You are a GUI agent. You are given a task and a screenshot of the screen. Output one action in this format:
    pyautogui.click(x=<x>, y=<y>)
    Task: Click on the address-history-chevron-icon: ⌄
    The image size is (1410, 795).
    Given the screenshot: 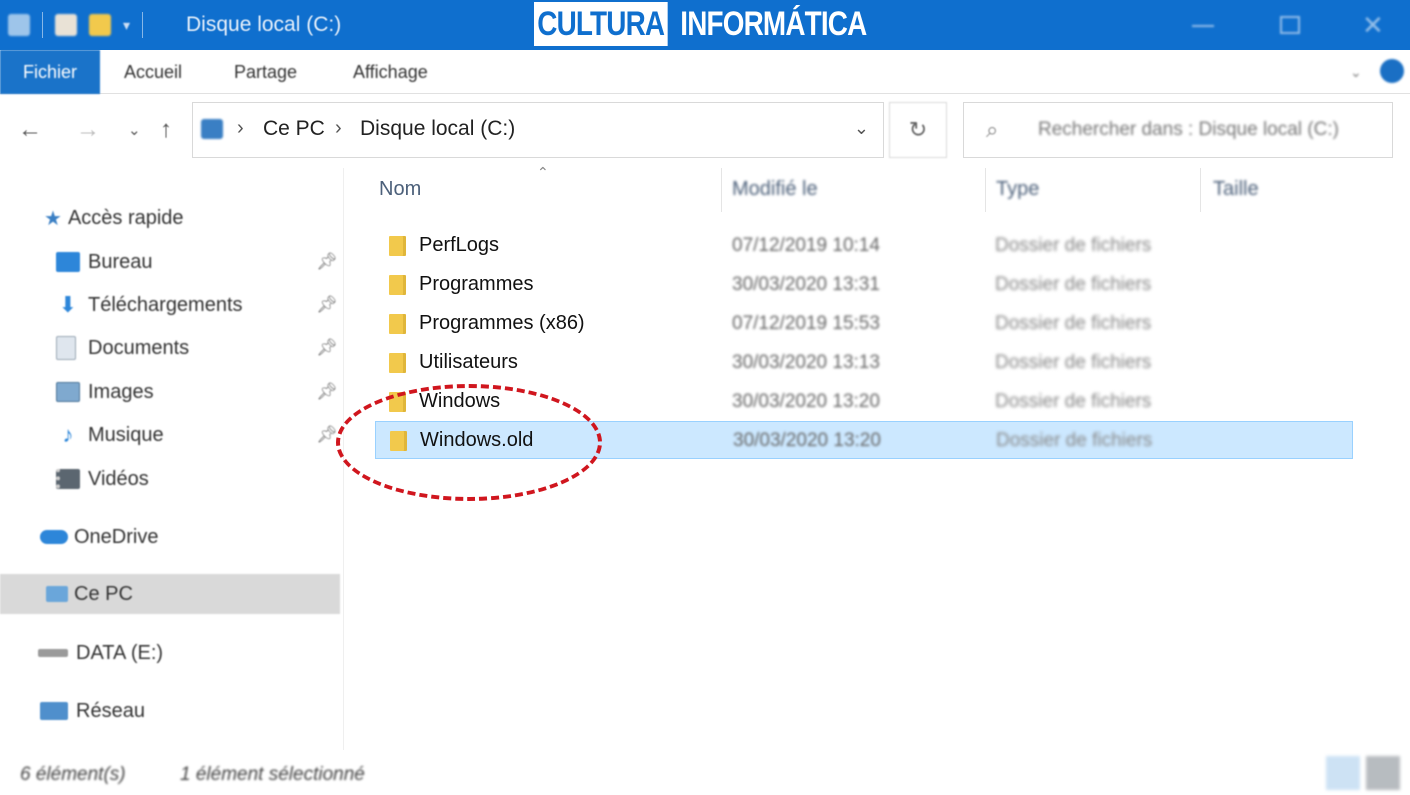 What is the action you would take?
    pyautogui.click(x=861, y=128)
    